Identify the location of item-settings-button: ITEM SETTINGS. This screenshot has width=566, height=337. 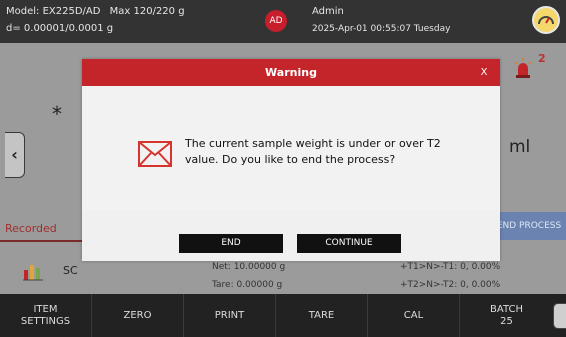
(46, 315).